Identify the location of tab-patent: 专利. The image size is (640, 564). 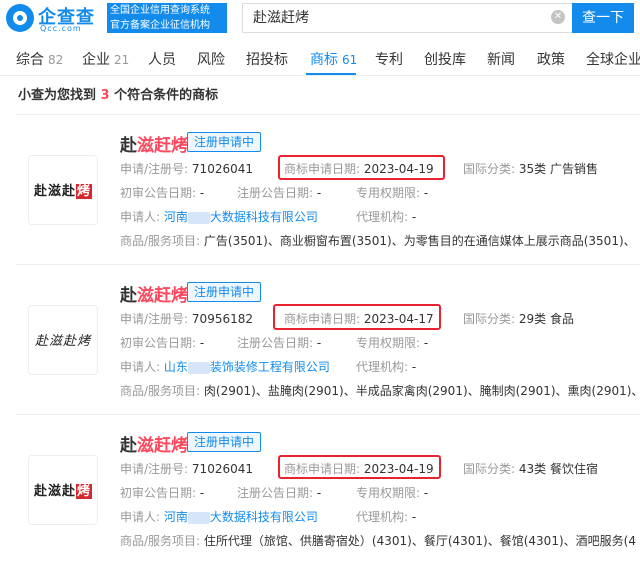
(389, 57).